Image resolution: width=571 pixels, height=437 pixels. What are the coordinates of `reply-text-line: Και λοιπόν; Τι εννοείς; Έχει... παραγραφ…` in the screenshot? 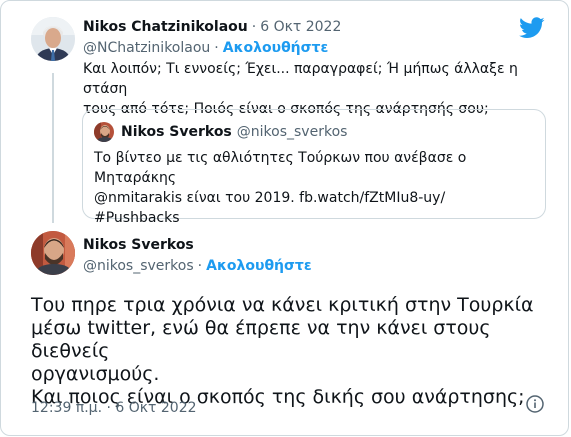 It's located at (300, 79).